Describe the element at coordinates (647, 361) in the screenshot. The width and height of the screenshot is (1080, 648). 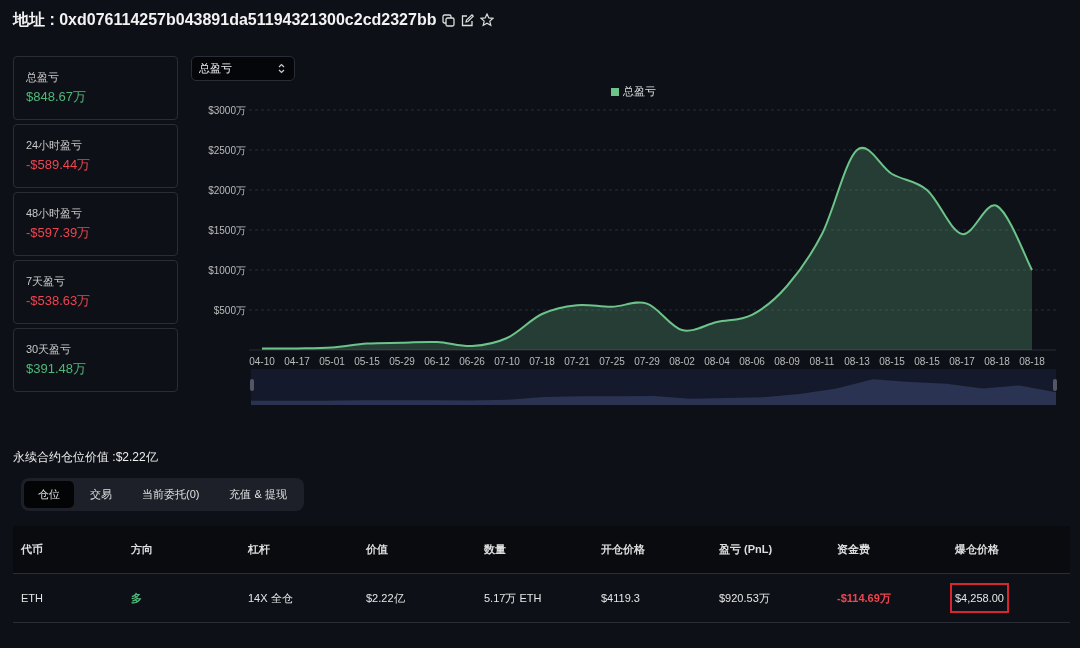
I see `x-axis-label: 07-29` at that location.